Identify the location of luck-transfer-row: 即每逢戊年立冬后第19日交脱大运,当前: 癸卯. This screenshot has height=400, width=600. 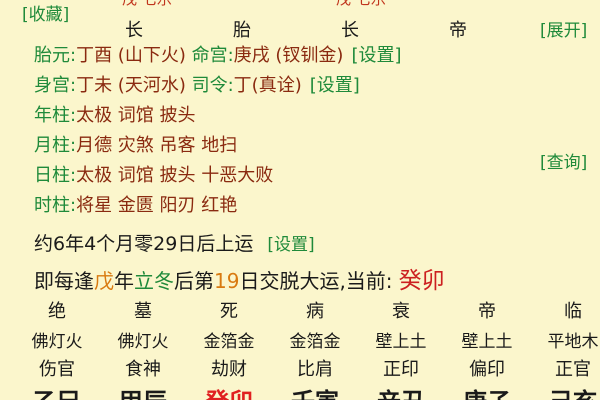
(239, 278).